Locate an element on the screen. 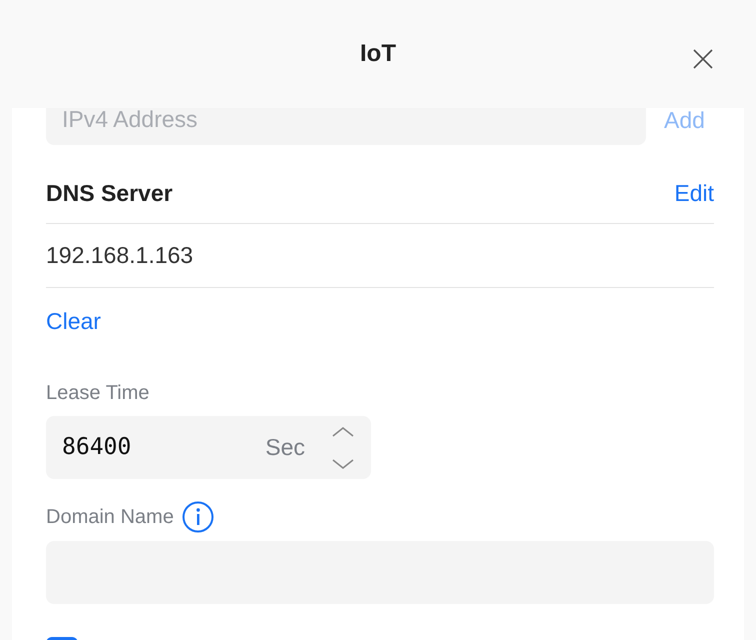  close-icon is located at coordinates (703, 58).